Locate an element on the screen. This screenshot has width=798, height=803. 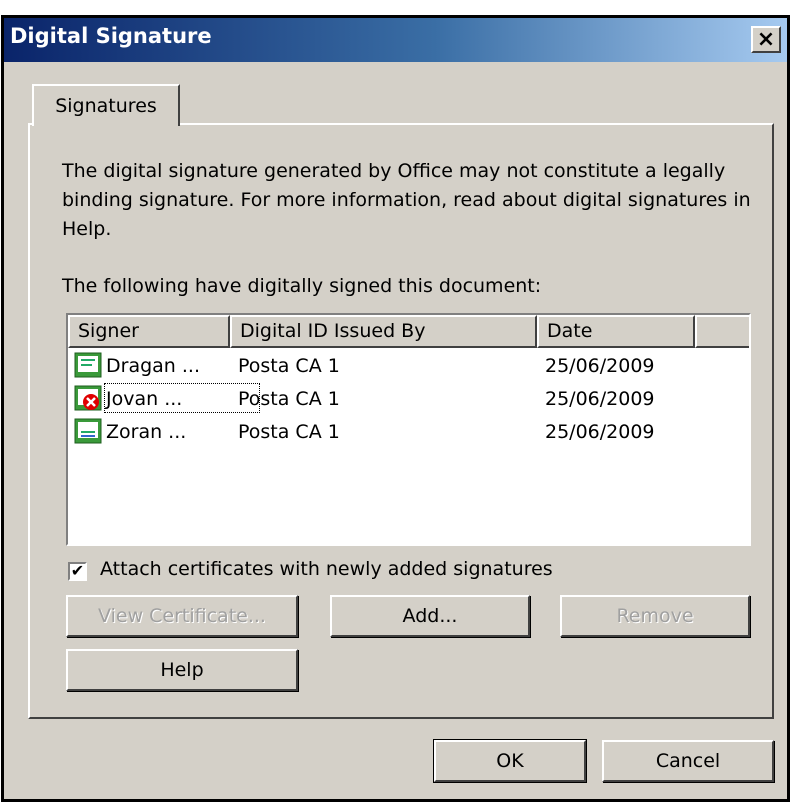
attach-certificates-checkbox: ✔ is located at coordinates (77, 571).